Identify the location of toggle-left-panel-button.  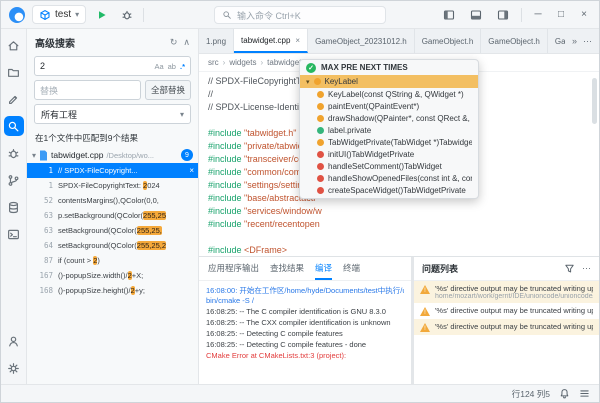
(449, 15).